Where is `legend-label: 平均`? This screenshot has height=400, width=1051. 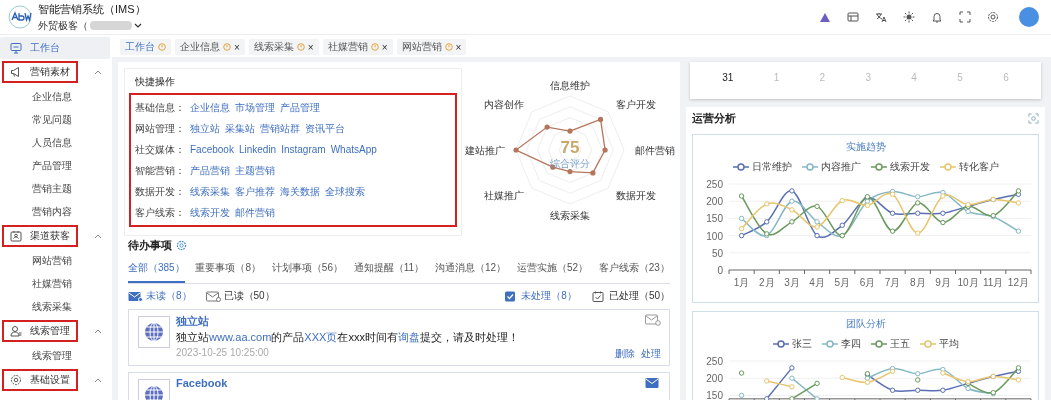
legend-label: 平均 is located at coordinates (948, 344).